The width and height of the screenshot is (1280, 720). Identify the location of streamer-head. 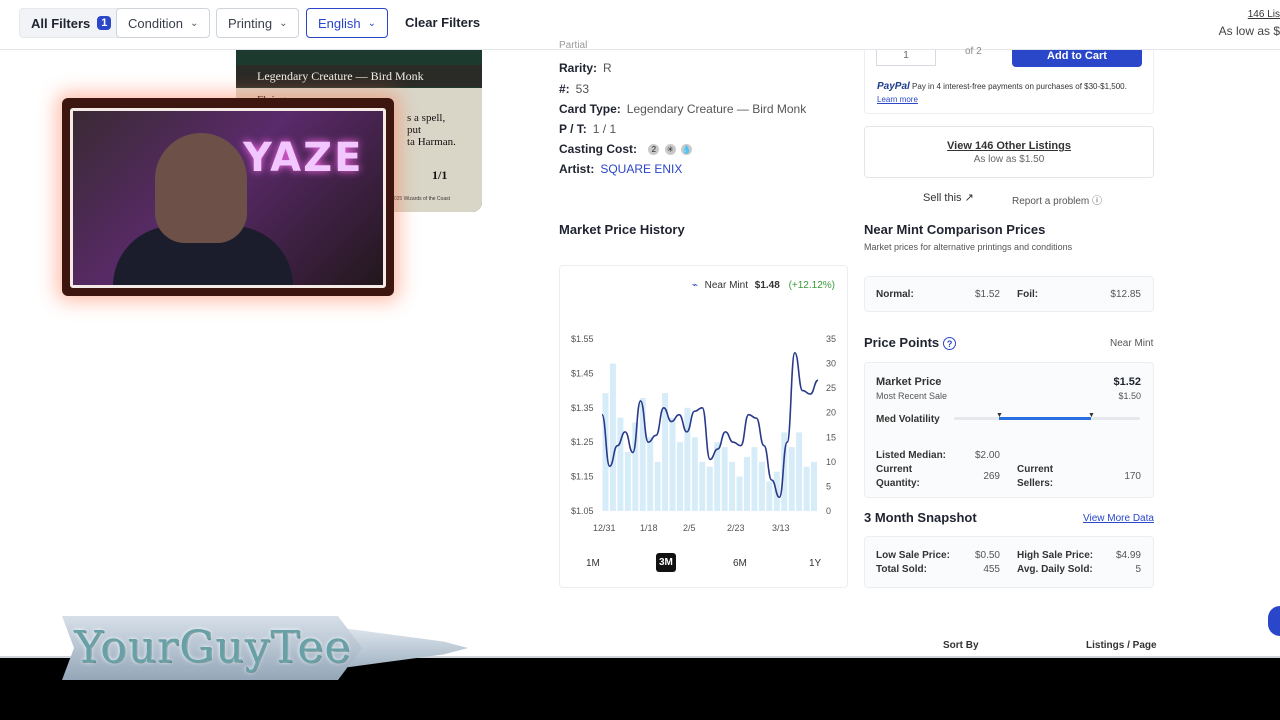
(201, 188).